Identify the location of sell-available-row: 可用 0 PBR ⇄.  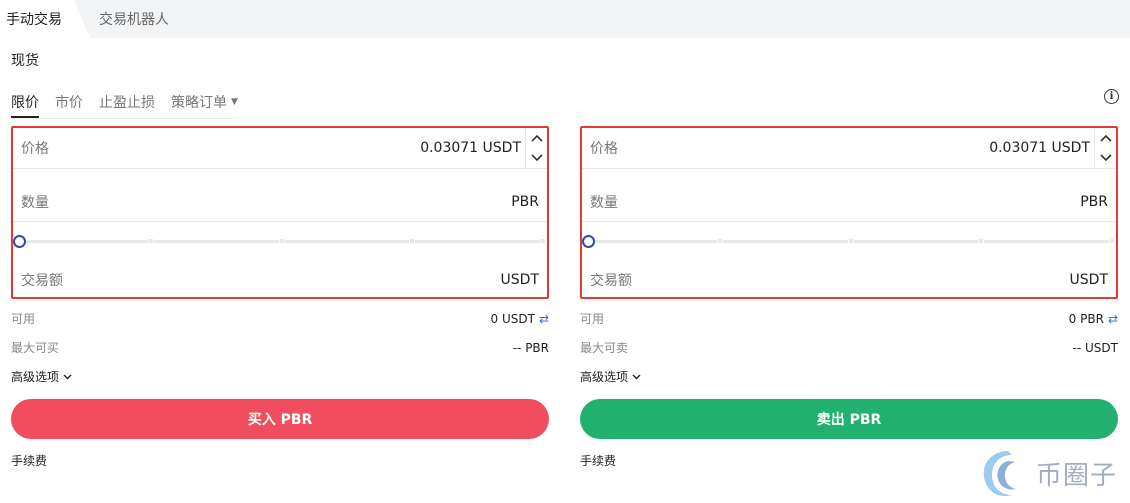
(849, 318).